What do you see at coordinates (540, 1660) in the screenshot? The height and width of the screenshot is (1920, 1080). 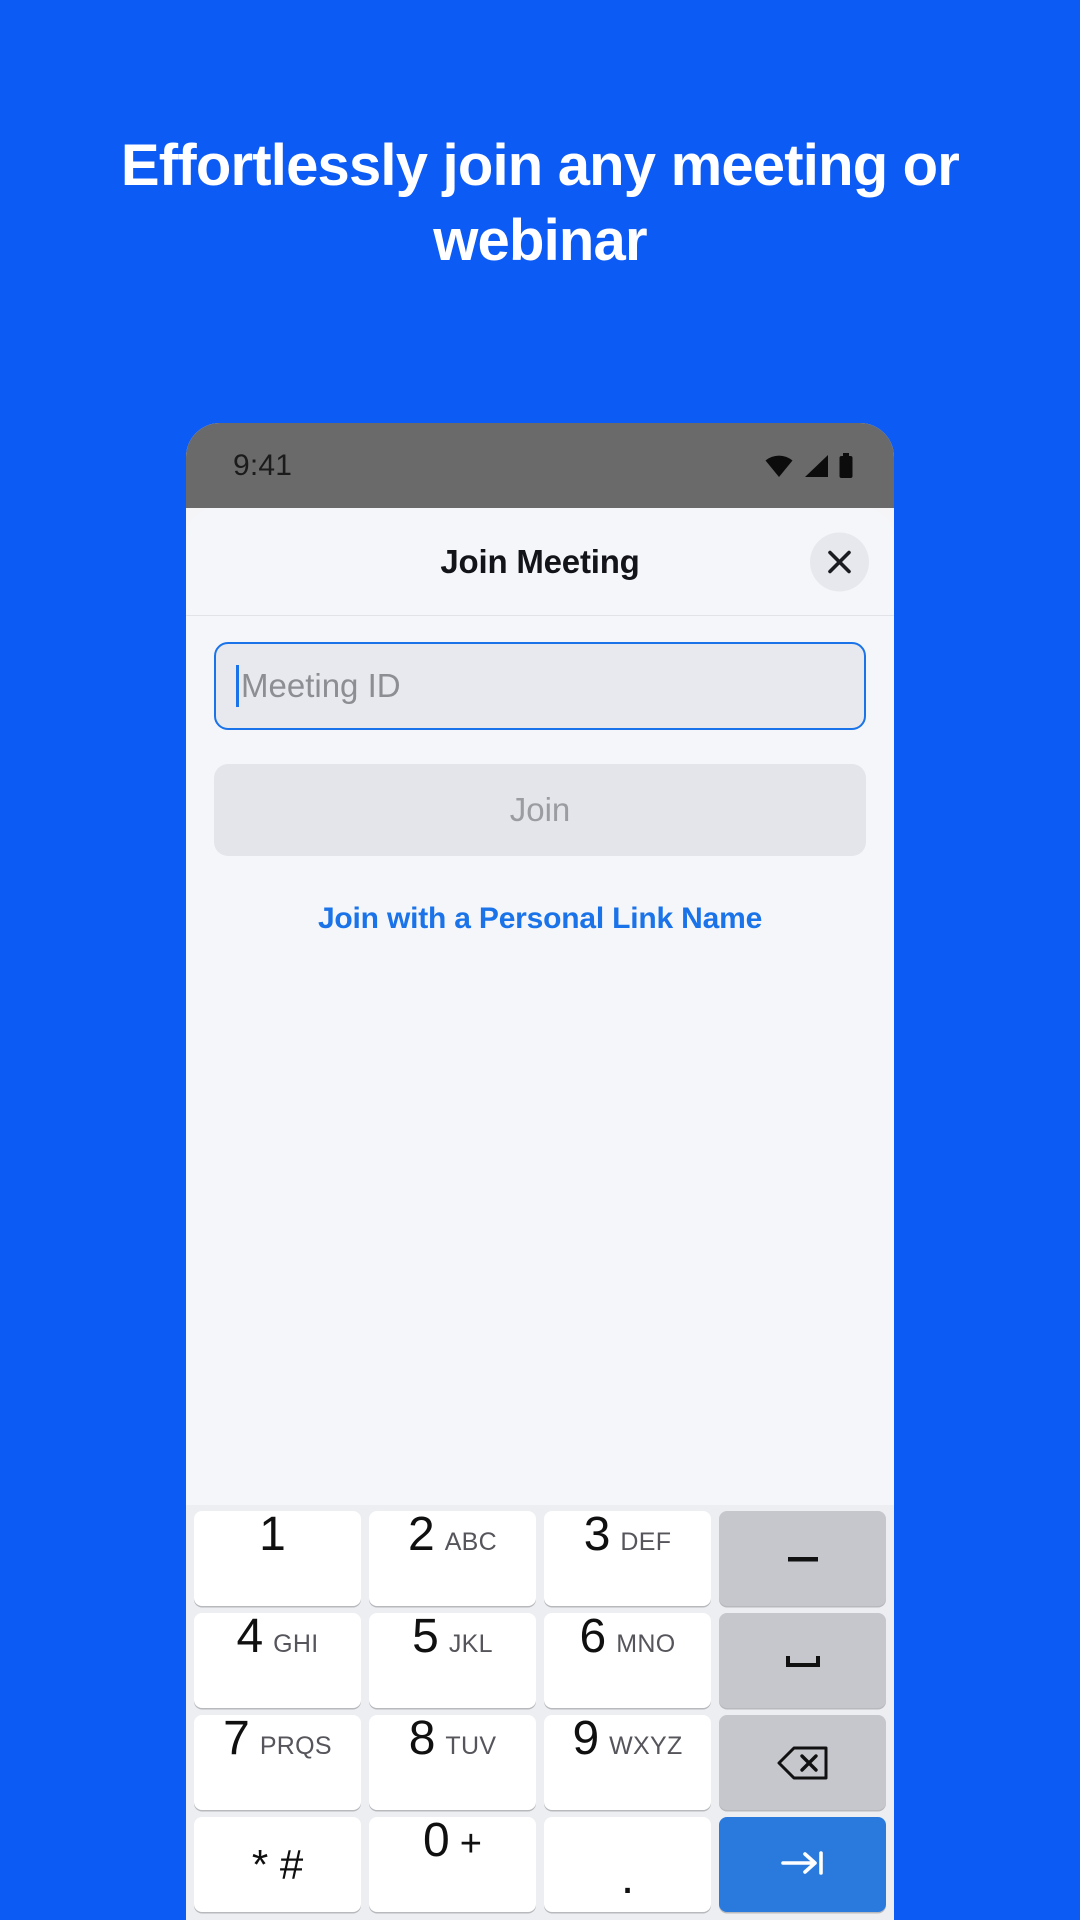 I see `keyboard-row: 4 GHI 5 JKL 6 MNO` at bounding box center [540, 1660].